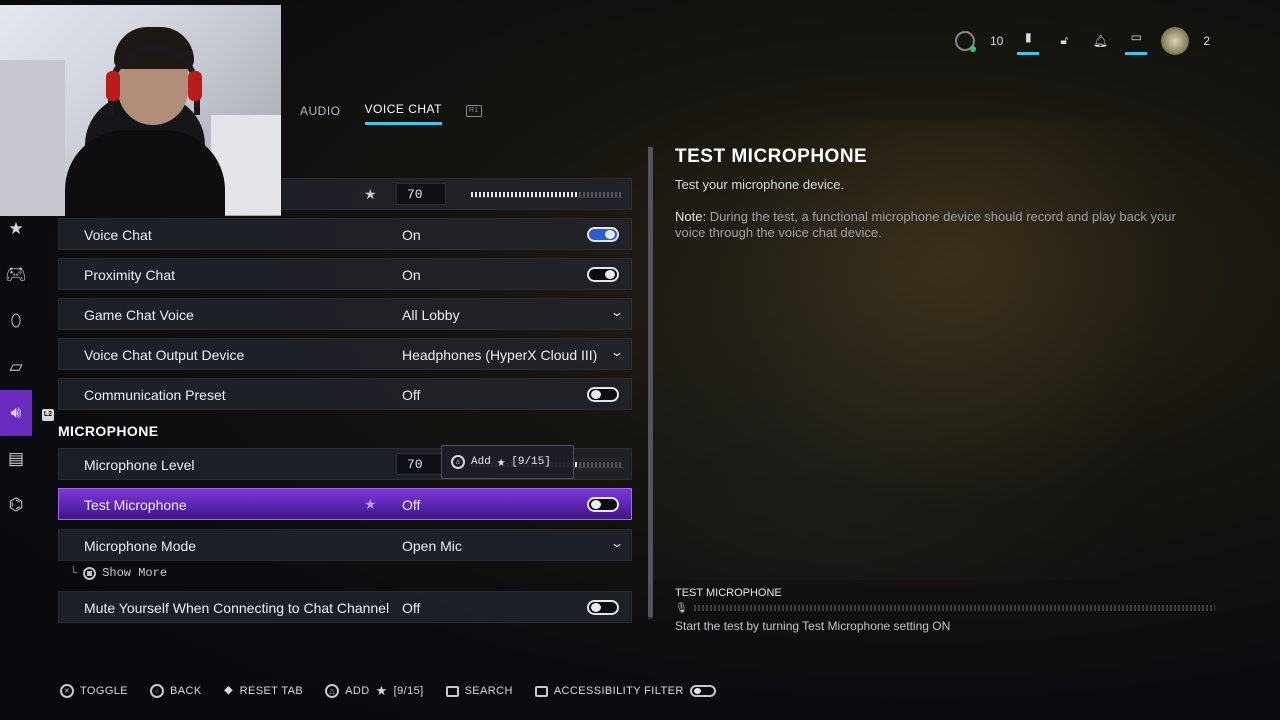  Describe the element at coordinates (541, 691) in the screenshot. I see `r2-button-icon` at that location.